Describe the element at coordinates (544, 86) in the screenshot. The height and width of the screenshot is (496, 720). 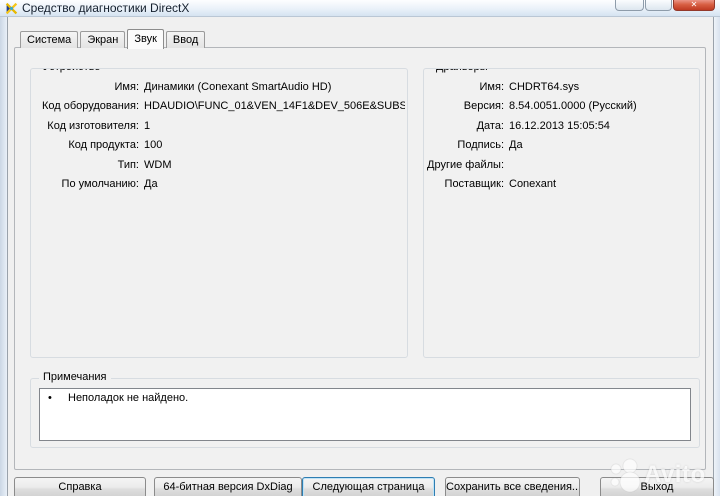
I see `field-value: CHDRT64.sys` at that location.